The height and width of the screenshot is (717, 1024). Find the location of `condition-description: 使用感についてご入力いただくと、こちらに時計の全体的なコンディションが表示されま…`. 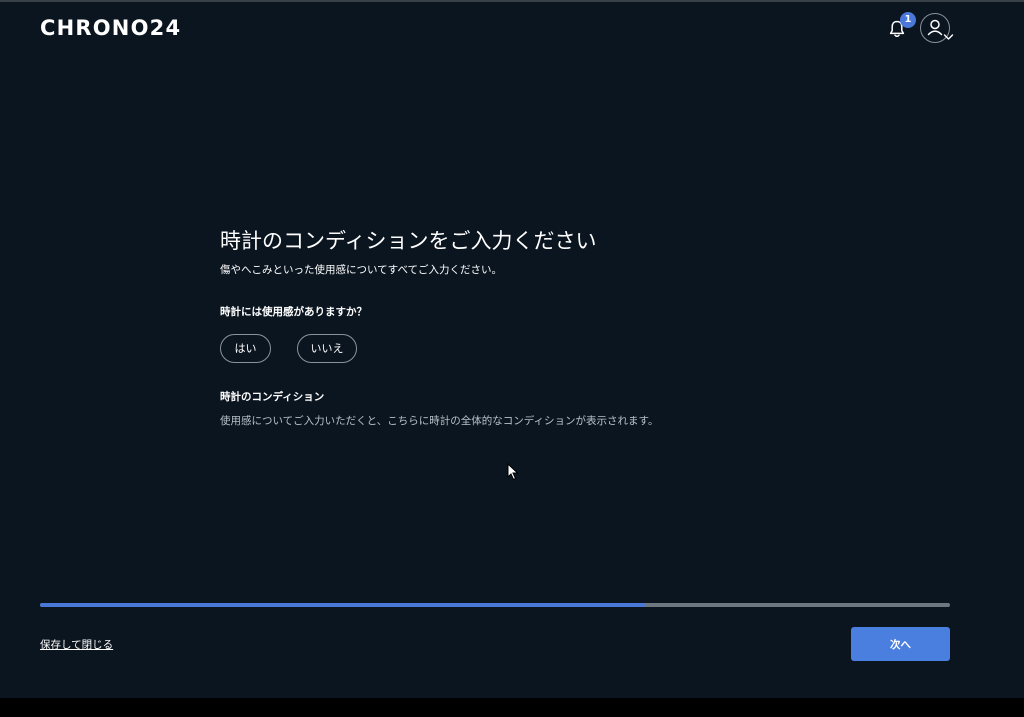

condition-description: 使用感についてご入力いただくと、こちらに時計の全体的なコンディションが表示されま… is located at coordinates (439, 421).